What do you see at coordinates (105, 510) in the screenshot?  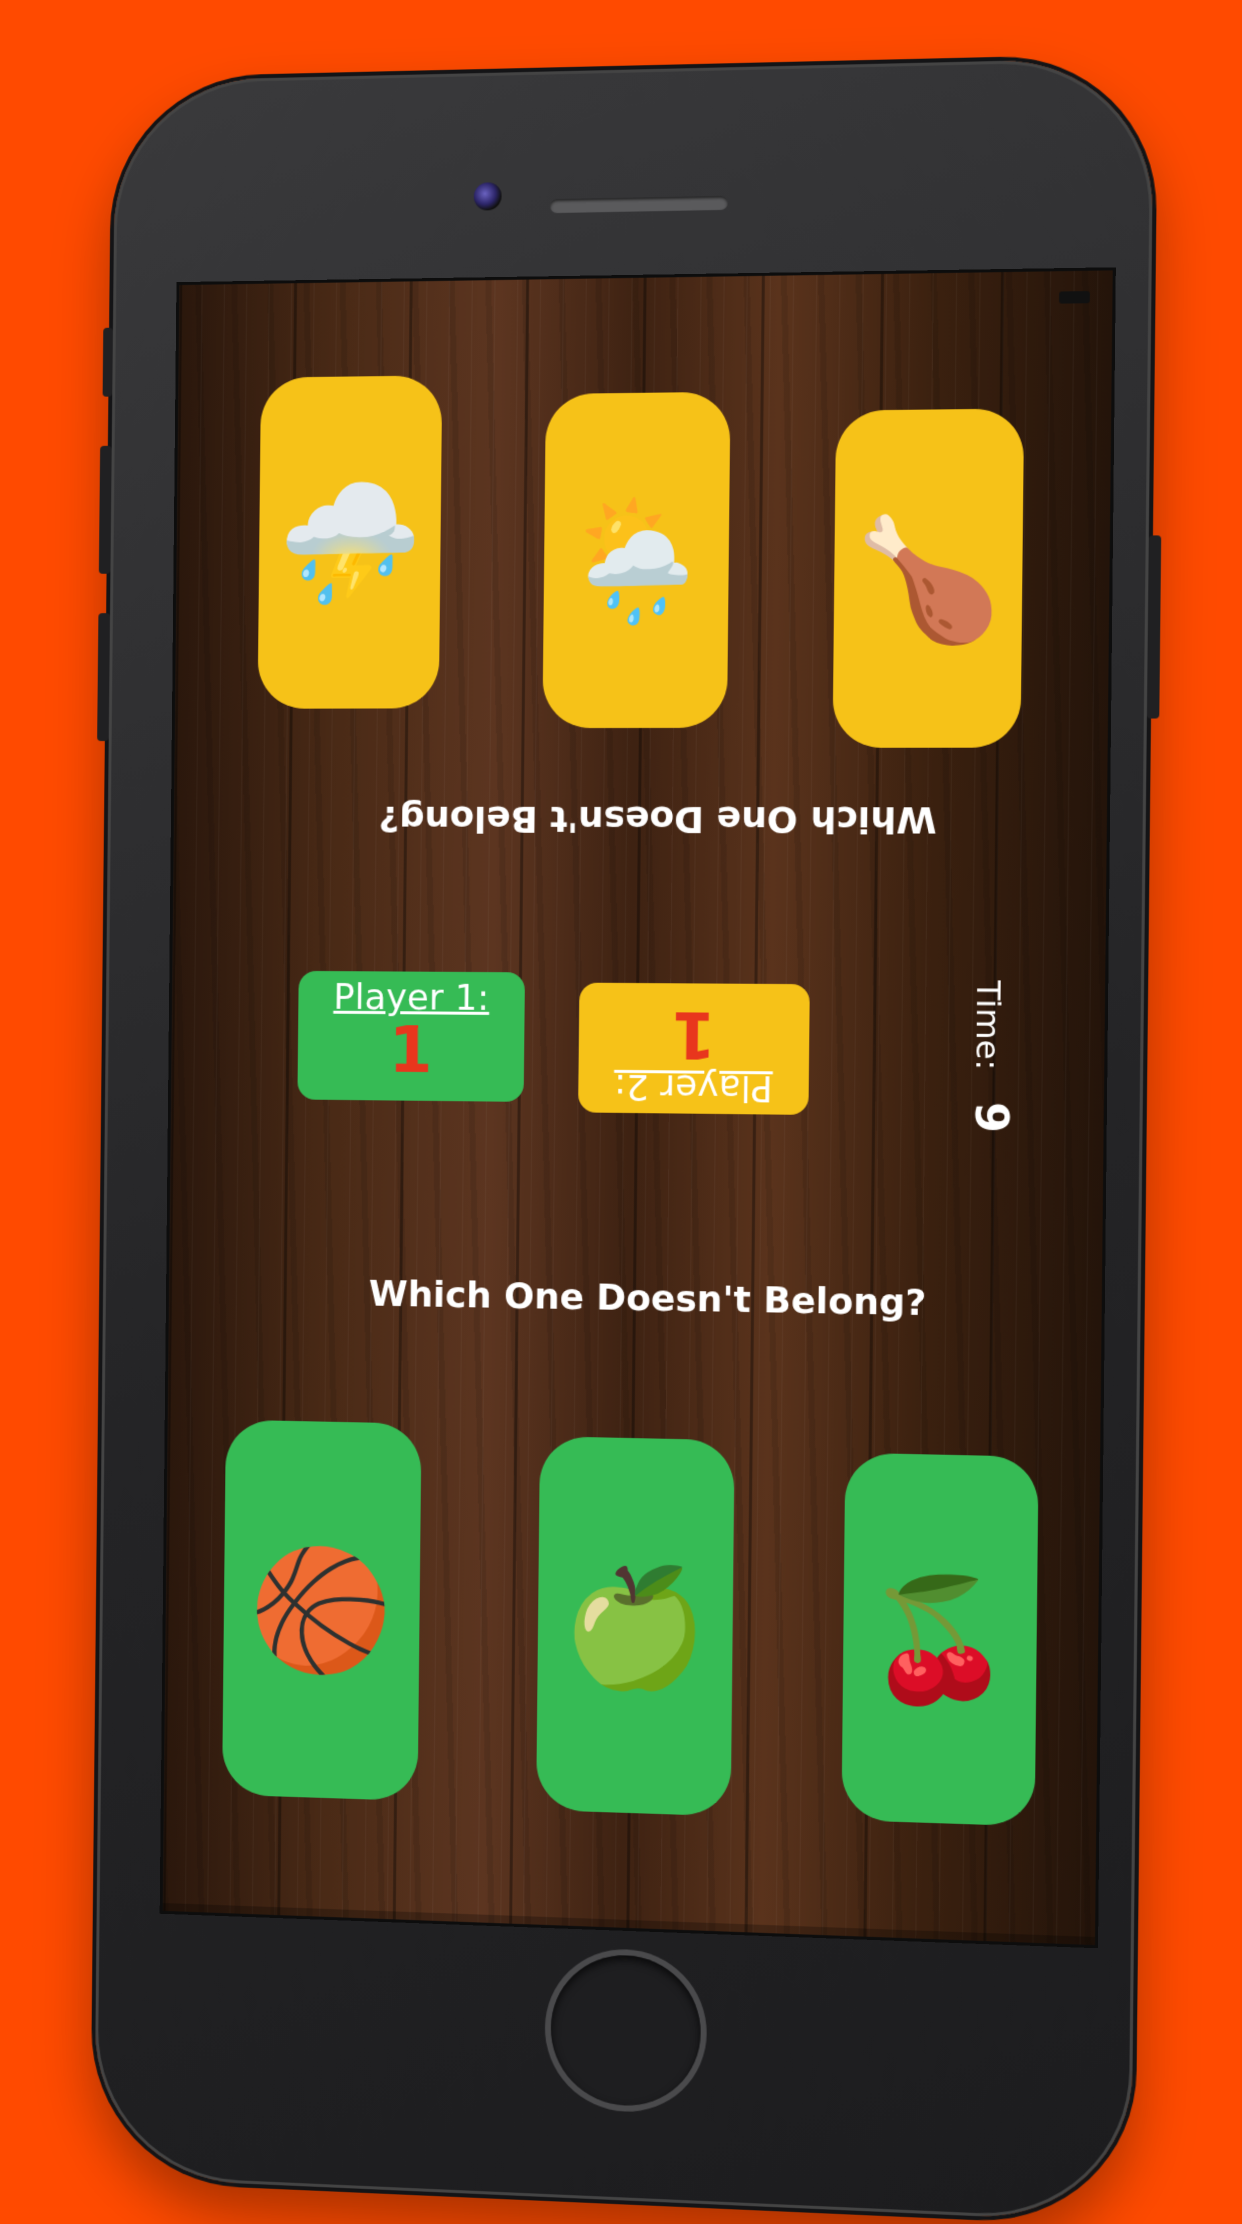 I see `volume-up-button` at bounding box center [105, 510].